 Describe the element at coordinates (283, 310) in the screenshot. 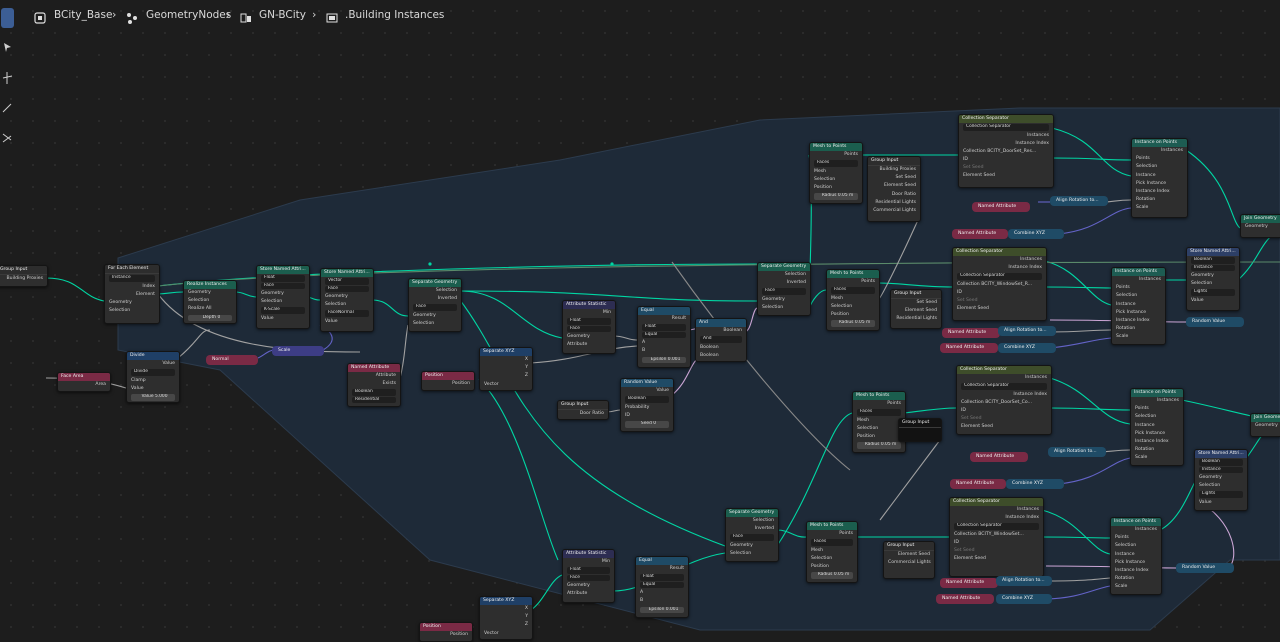

I see `name-field: K-Scale` at that location.